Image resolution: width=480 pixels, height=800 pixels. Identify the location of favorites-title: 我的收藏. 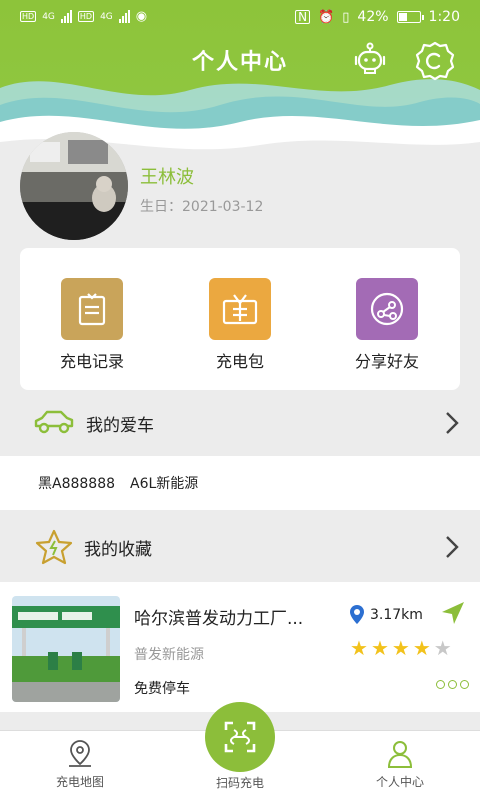
(118, 550).